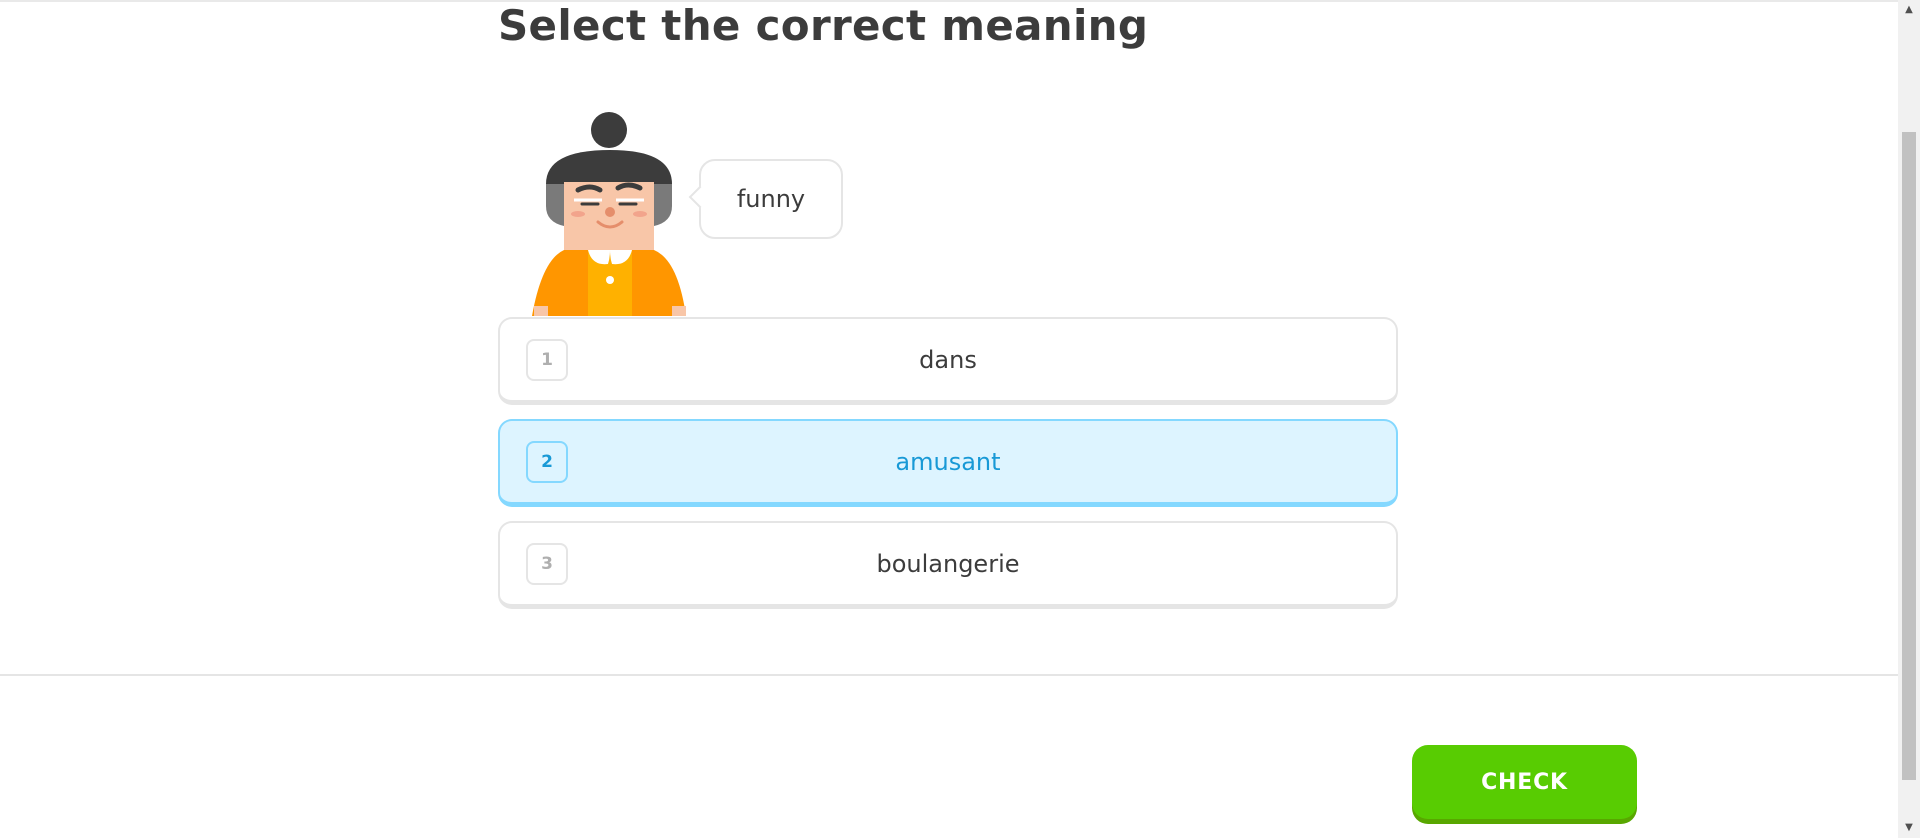 The width and height of the screenshot is (1920, 838). I want to click on choice-number-badge: 2, so click(547, 462).